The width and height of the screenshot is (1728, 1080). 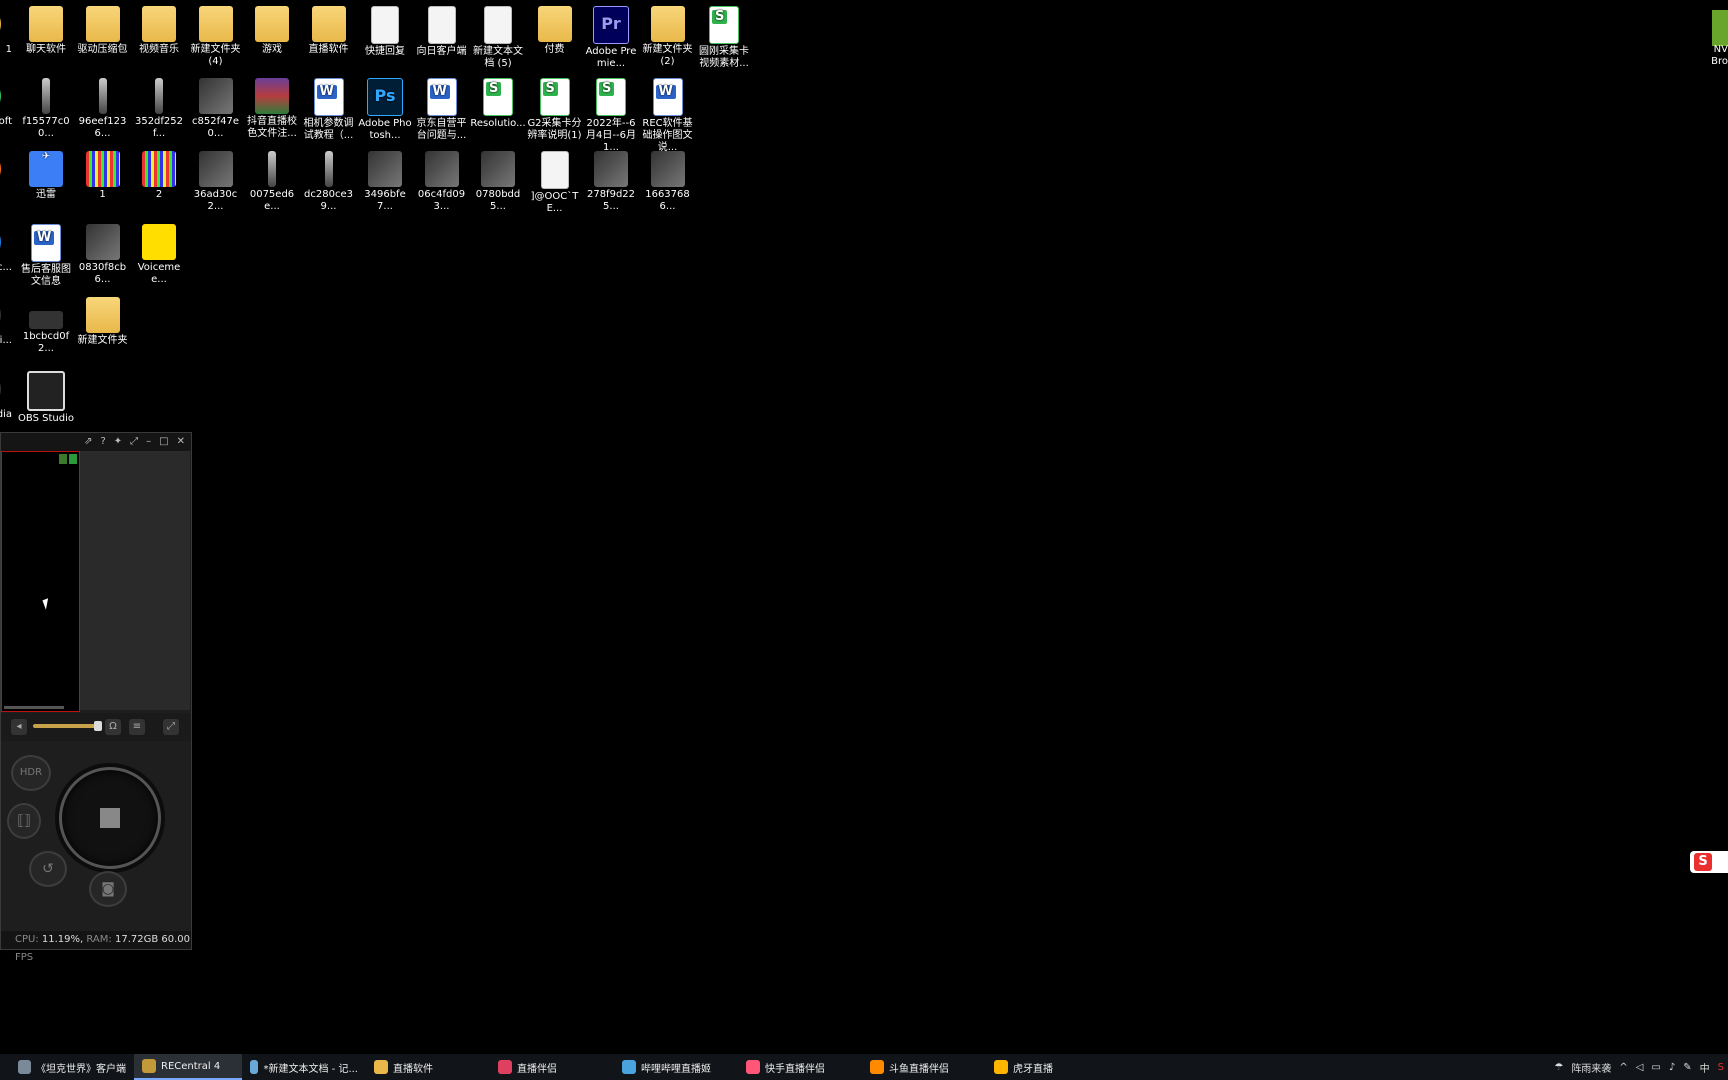 What do you see at coordinates (924, 1067) in the screenshot?
I see `taskbar-item: 斗鱼直播伴侣` at bounding box center [924, 1067].